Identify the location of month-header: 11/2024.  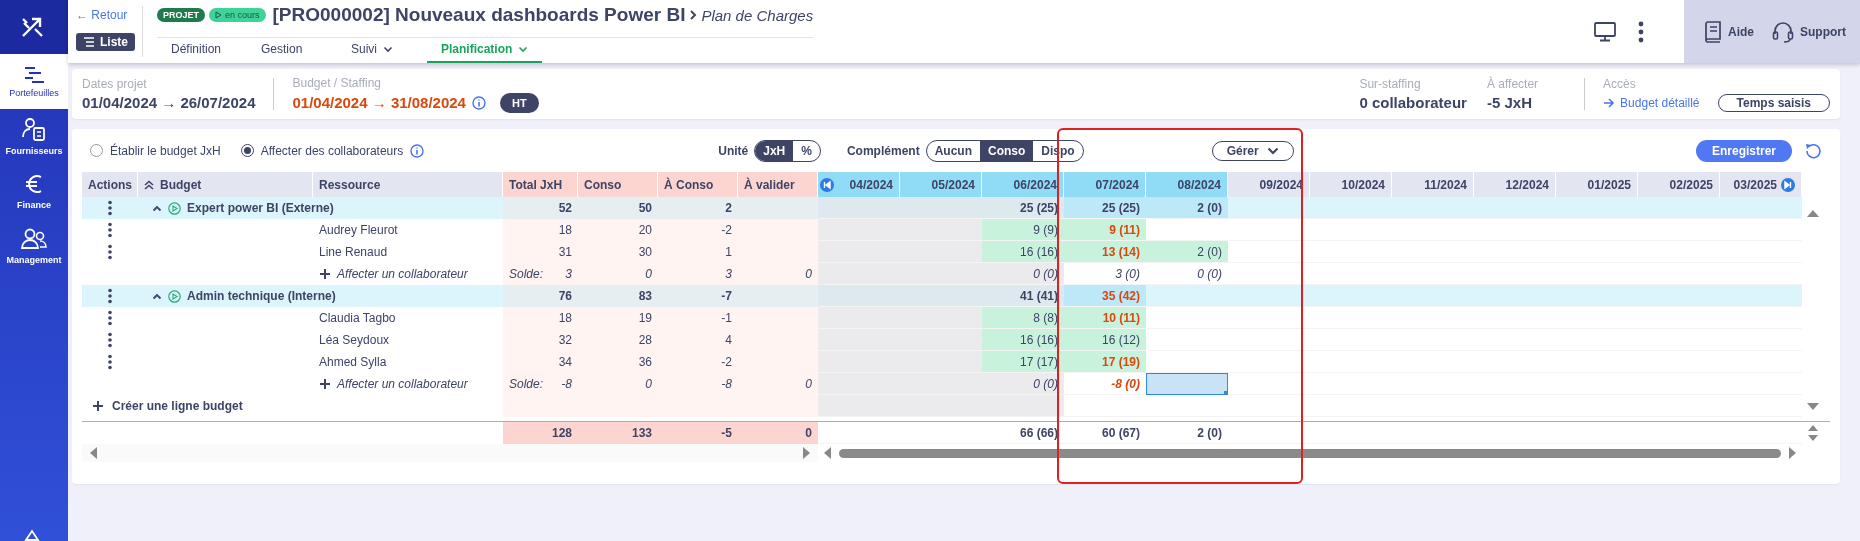
(1445, 184).